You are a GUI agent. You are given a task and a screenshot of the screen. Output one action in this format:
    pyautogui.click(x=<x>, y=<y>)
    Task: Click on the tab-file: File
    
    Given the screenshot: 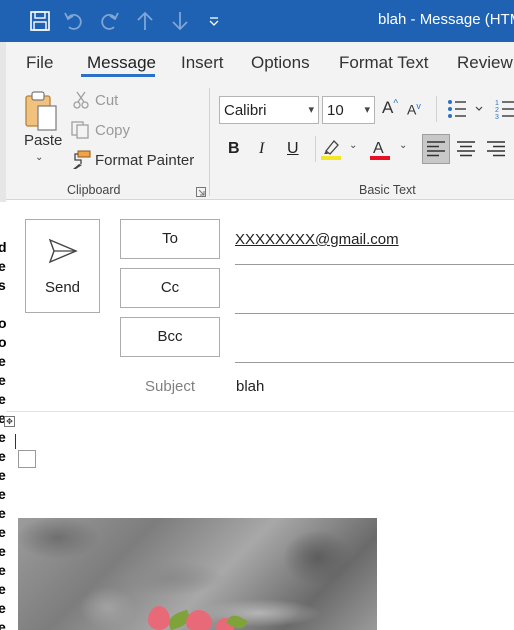 What is the action you would take?
    pyautogui.click(x=39, y=63)
    